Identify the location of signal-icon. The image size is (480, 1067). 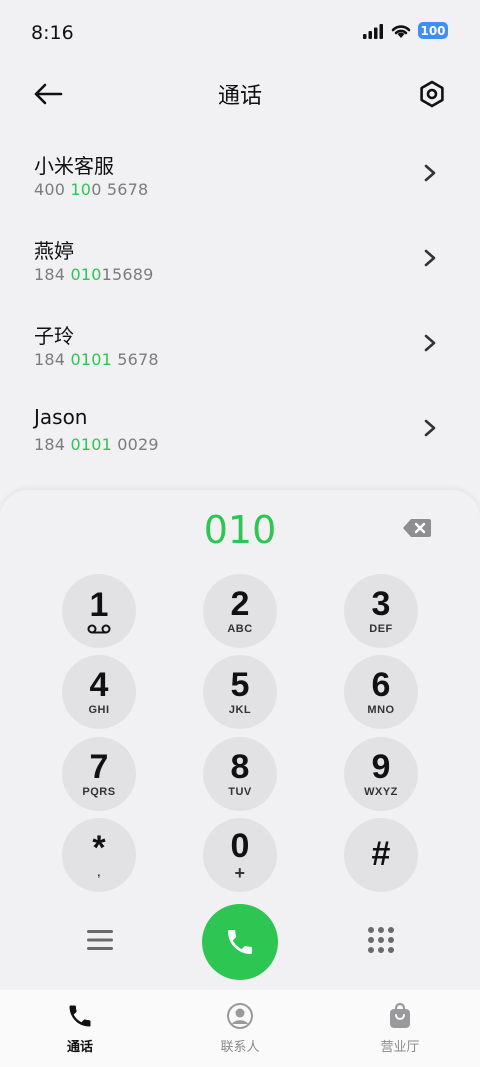
(373, 31).